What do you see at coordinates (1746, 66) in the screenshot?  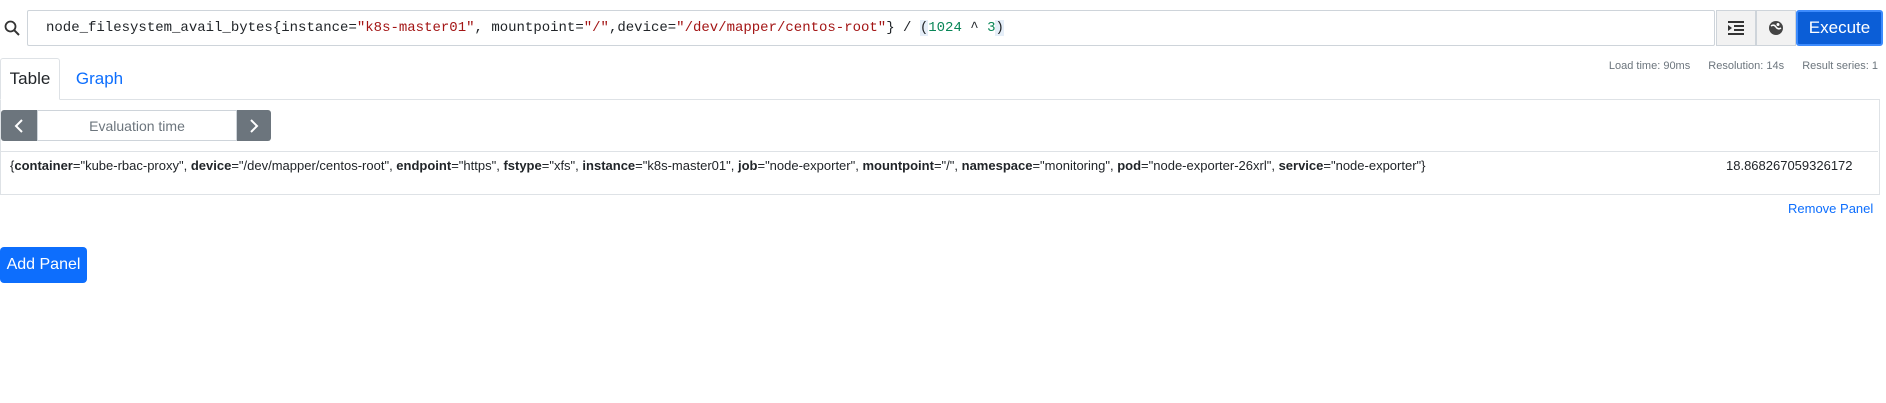 I see `resolution: Resolution: 14s` at bounding box center [1746, 66].